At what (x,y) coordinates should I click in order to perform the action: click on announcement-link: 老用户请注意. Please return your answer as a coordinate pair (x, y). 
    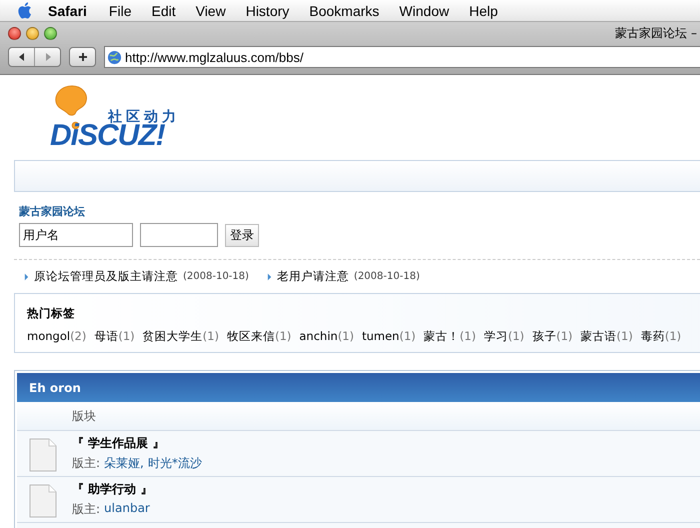
    Looking at the image, I should click on (312, 276).